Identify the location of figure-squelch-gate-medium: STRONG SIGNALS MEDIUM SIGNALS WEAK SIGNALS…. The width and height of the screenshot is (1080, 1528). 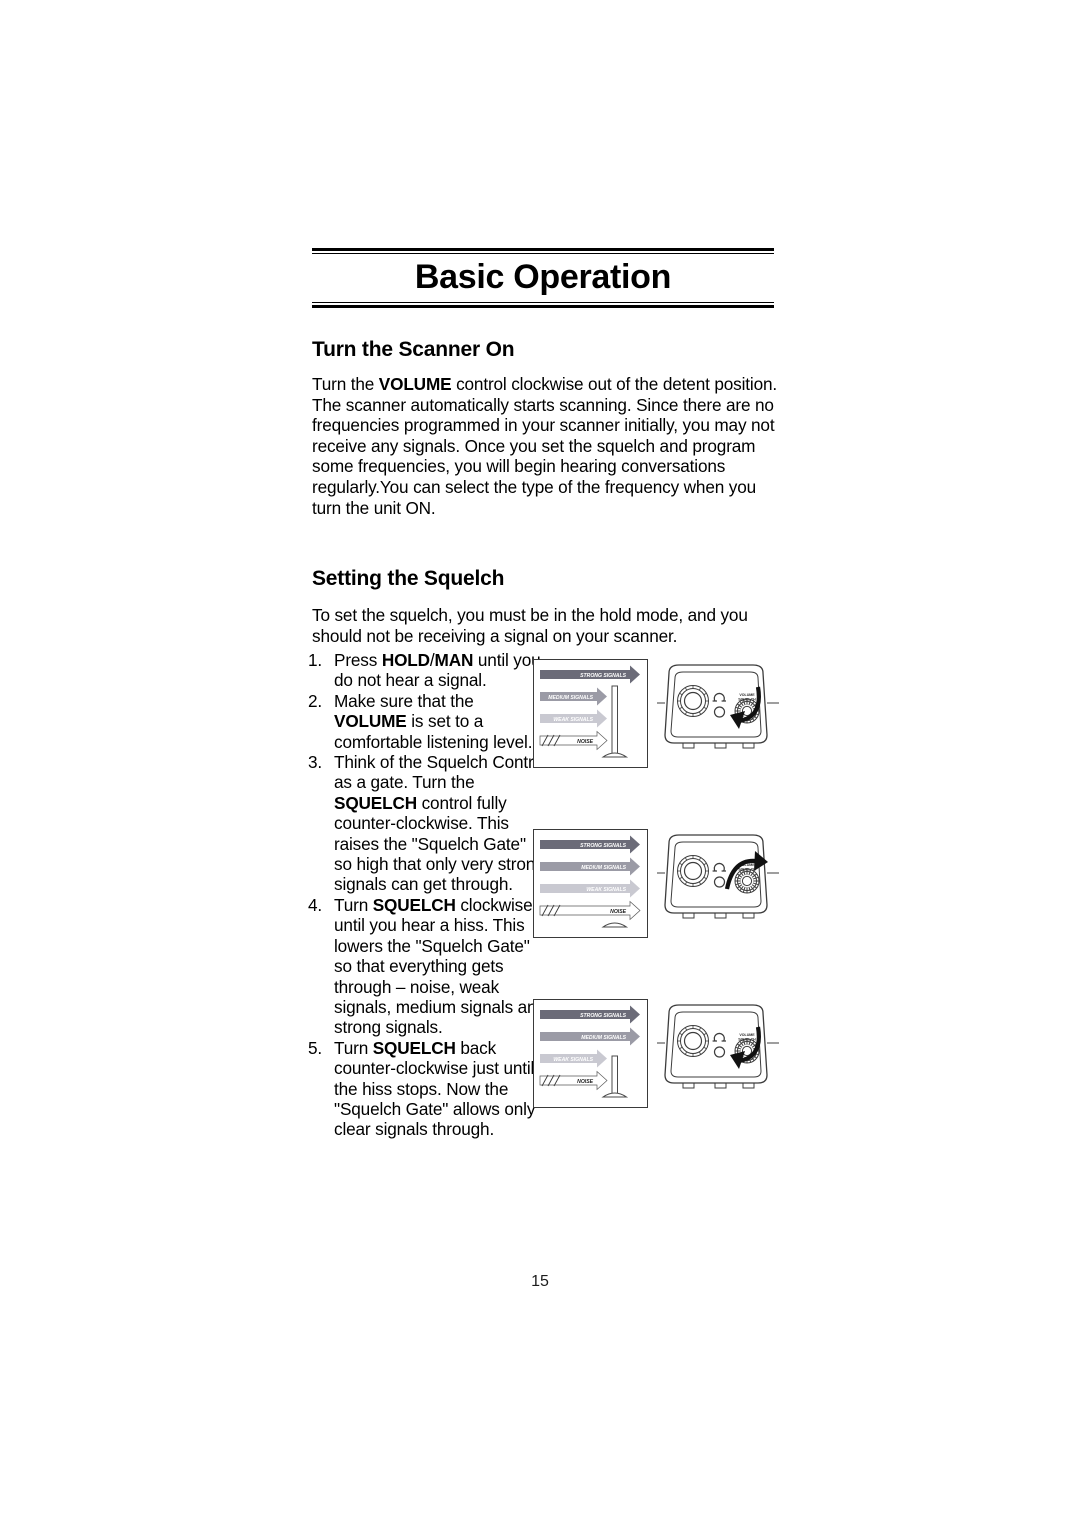
(658, 1055).